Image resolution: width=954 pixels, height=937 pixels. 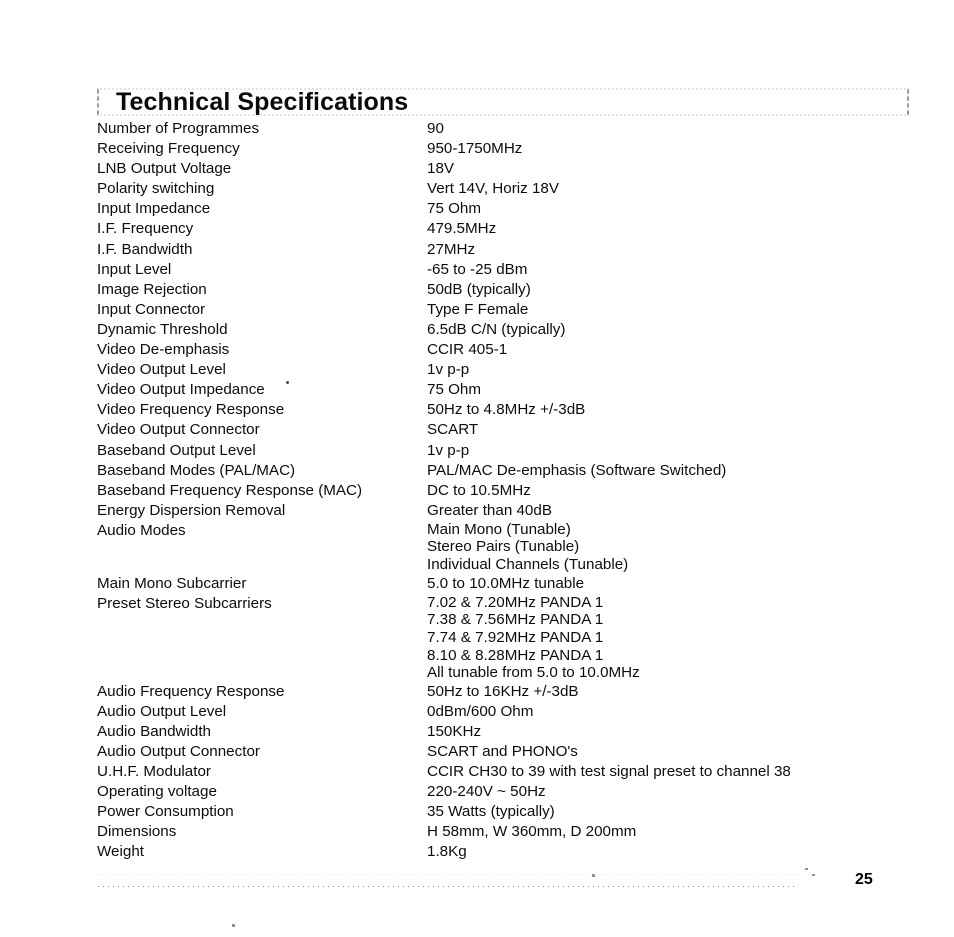 What do you see at coordinates (163, 350) in the screenshot?
I see `spec-label: Video De-emphasis` at bounding box center [163, 350].